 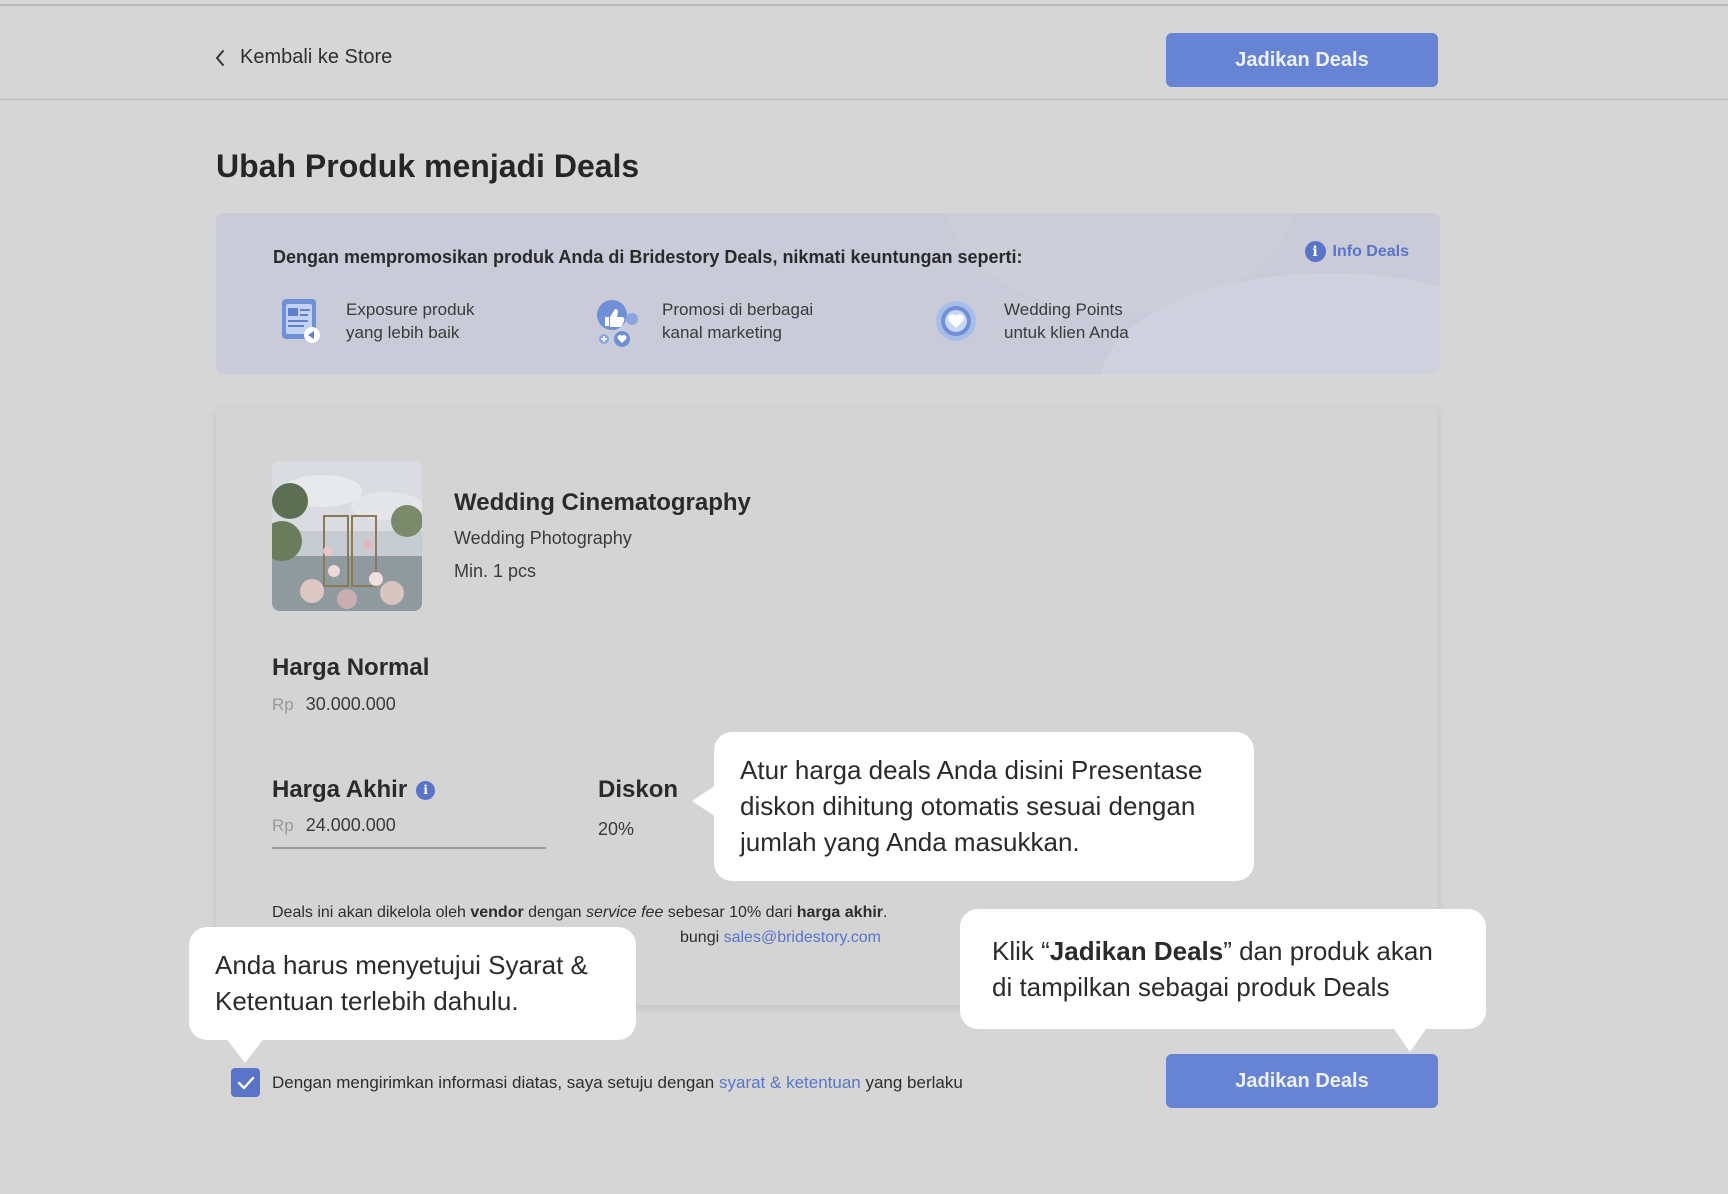 I want to click on final-price-label: Harga Akhir, so click(x=340, y=789).